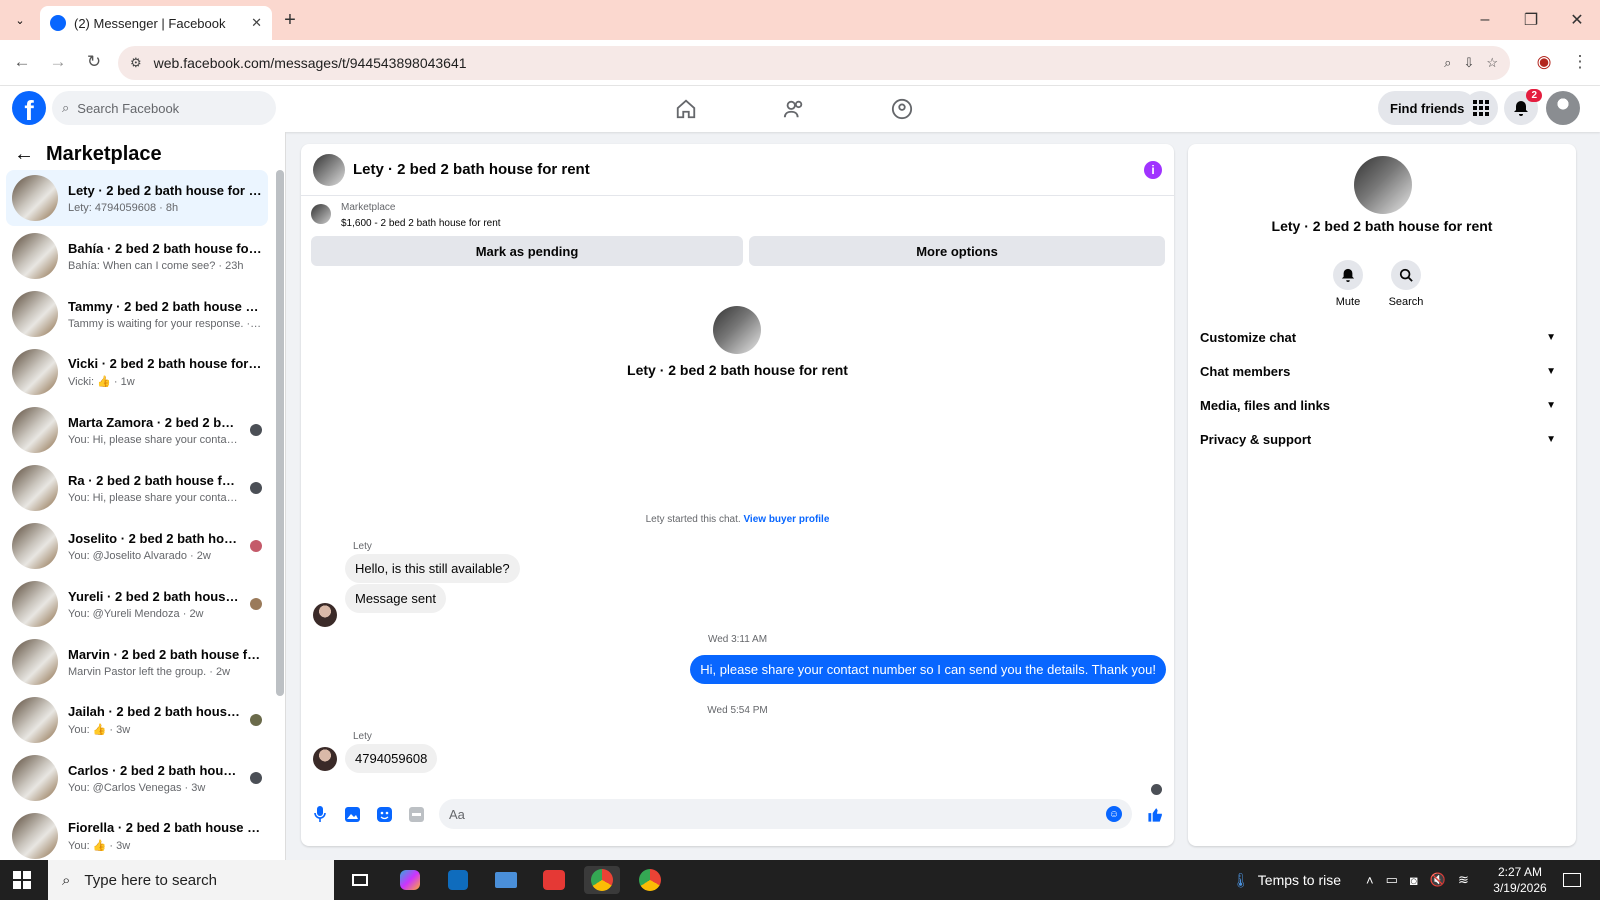 The image size is (1600, 900). Describe the element at coordinates (352, 814) in the screenshot. I see `photo-icon` at that location.